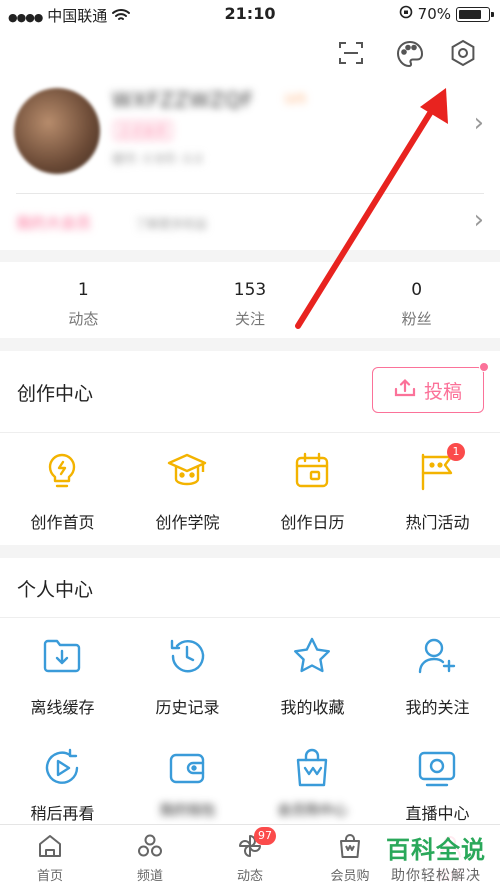 This screenshot has height=889, width=500. What do you see at coordinates (437, 707) in the screenshot?
I see `item-label: 我的关注` at bounding box center [437, 707].